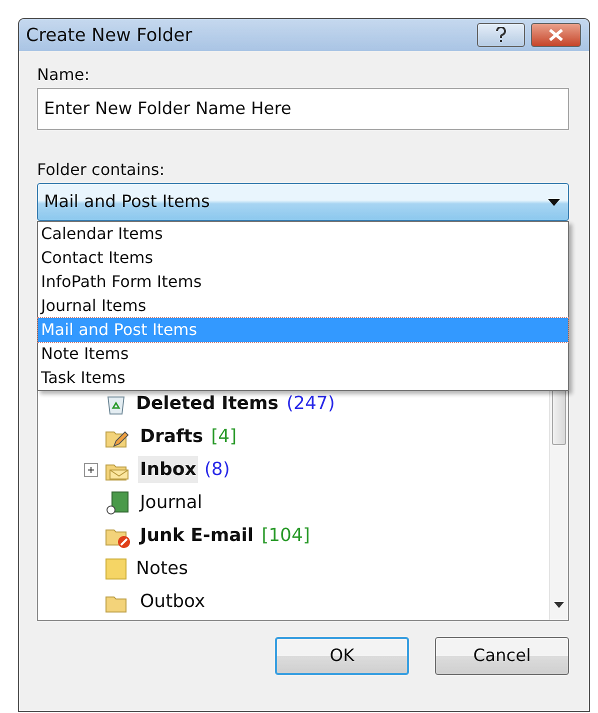  Describe the element at coordinates (217, 469) in the screenshot. I see `item-count: (8)` at that location.